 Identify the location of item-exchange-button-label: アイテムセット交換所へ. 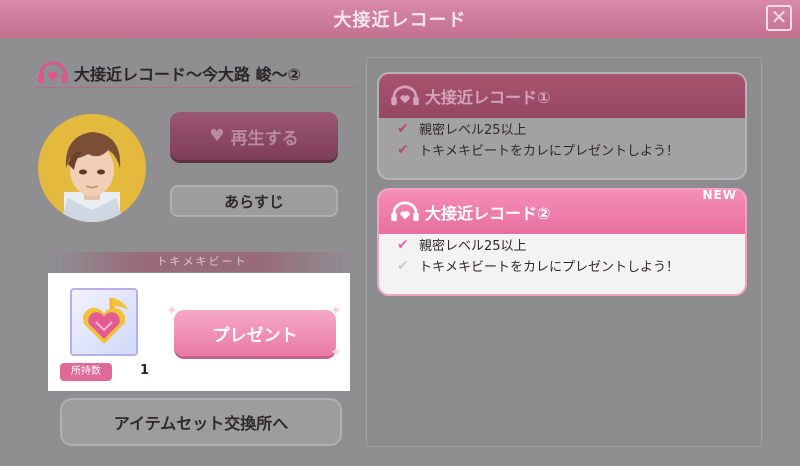
(201, 423).